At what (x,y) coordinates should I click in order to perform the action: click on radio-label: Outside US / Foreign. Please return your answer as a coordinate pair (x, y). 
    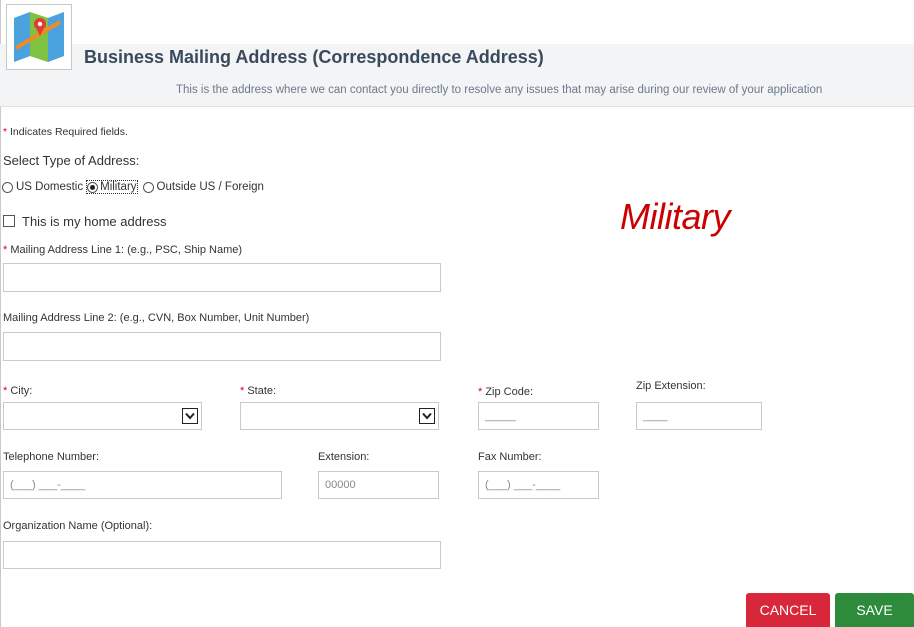
    Looking at the image, I should click on (210, 187).